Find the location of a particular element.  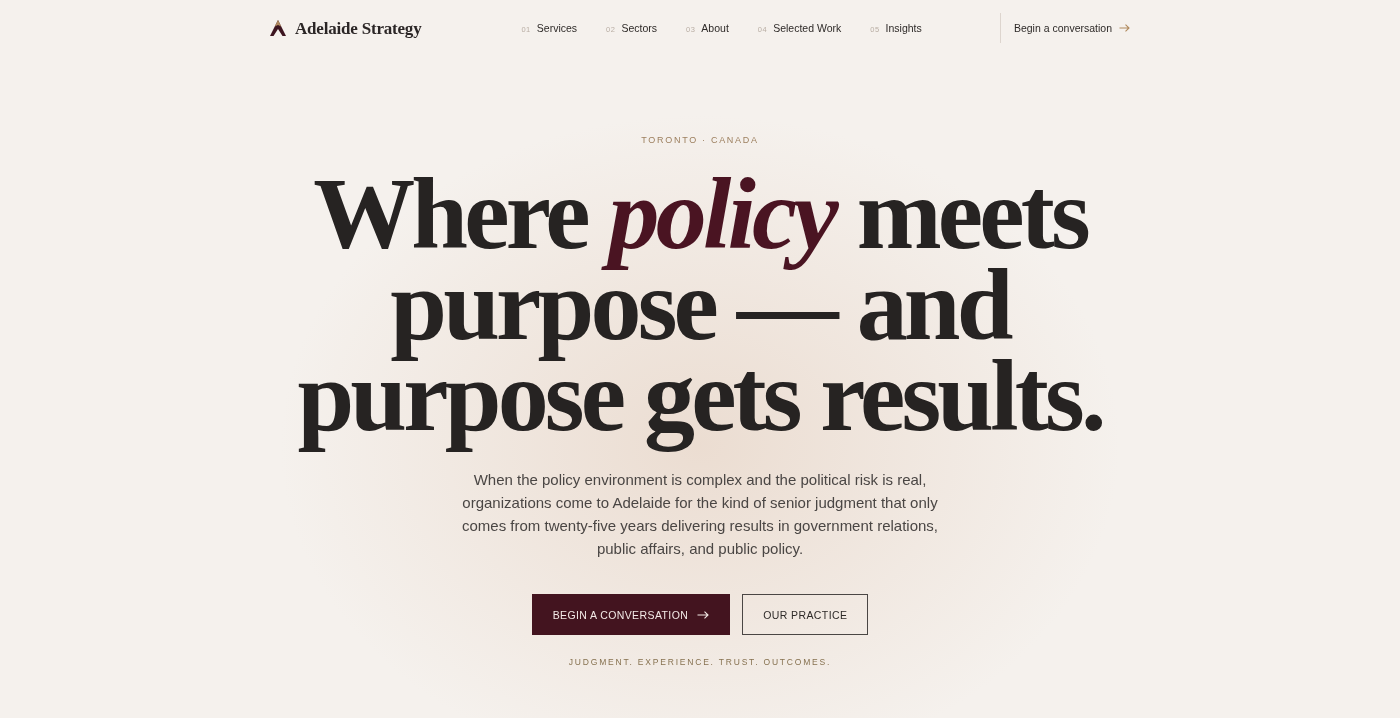

conversation-link: Begin a conversation is located at coordinates (1071, 27).